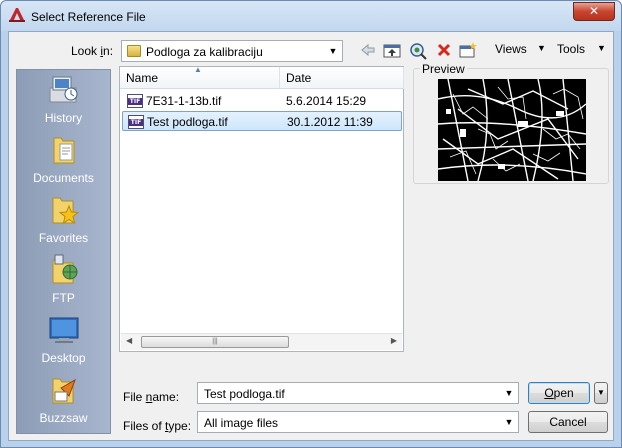 Image resolution: width=622 pixels, height=448 pixels. I want to click on map-preview-icon, so click(512, 130).